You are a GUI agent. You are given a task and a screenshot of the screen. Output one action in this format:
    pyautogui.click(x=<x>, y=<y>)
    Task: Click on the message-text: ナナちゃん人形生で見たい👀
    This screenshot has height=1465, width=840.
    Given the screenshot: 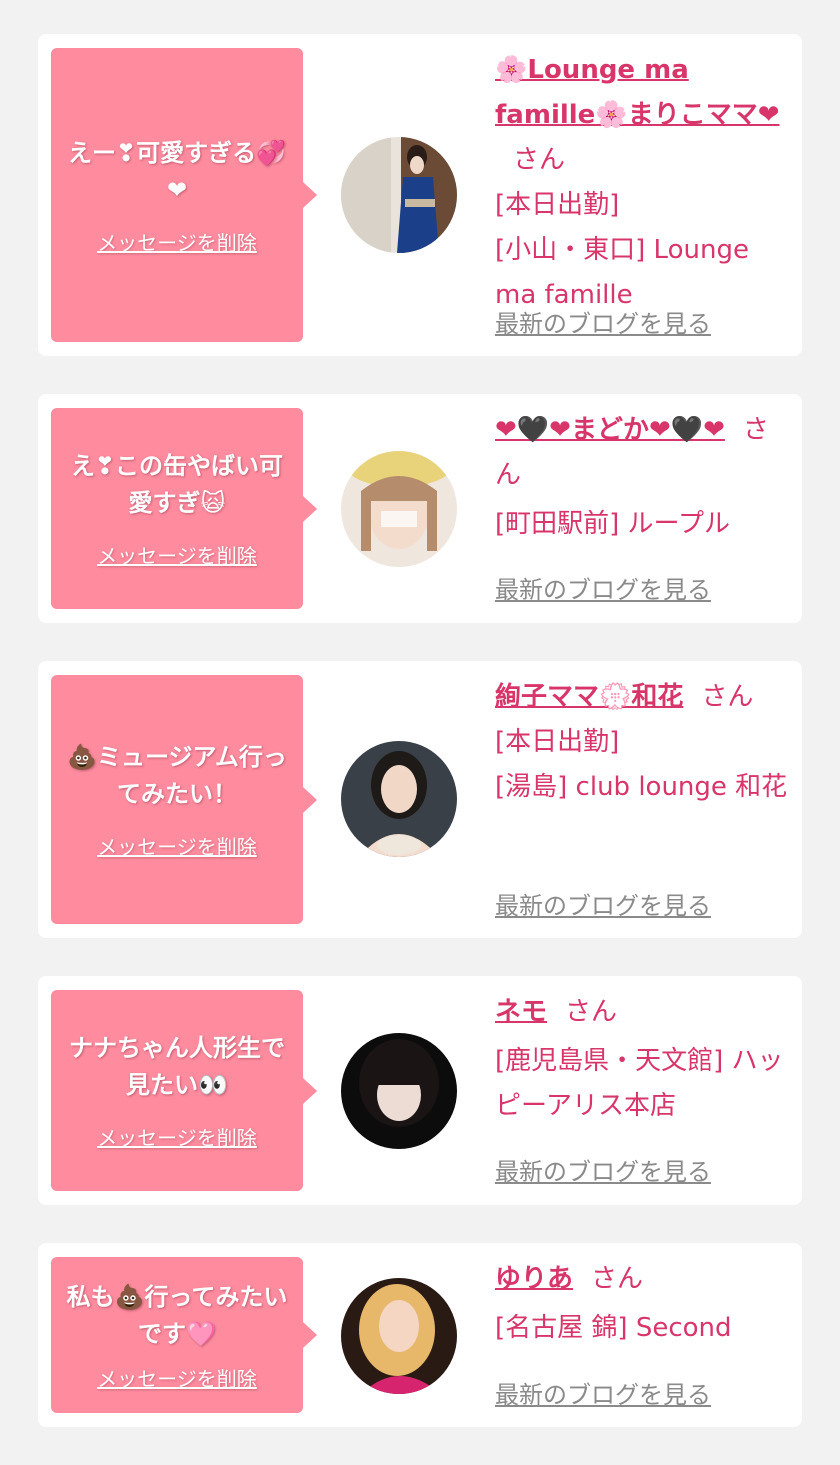 What is the action you would take?
    pyautogui.click(x=177, y=1066)
    